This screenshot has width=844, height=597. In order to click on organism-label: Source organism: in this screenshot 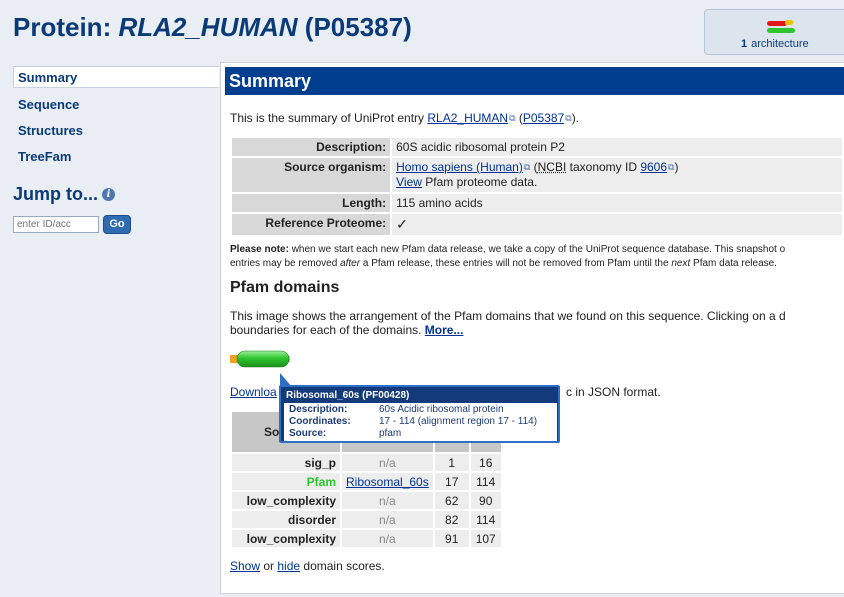, I will do `click(311, 175)`.